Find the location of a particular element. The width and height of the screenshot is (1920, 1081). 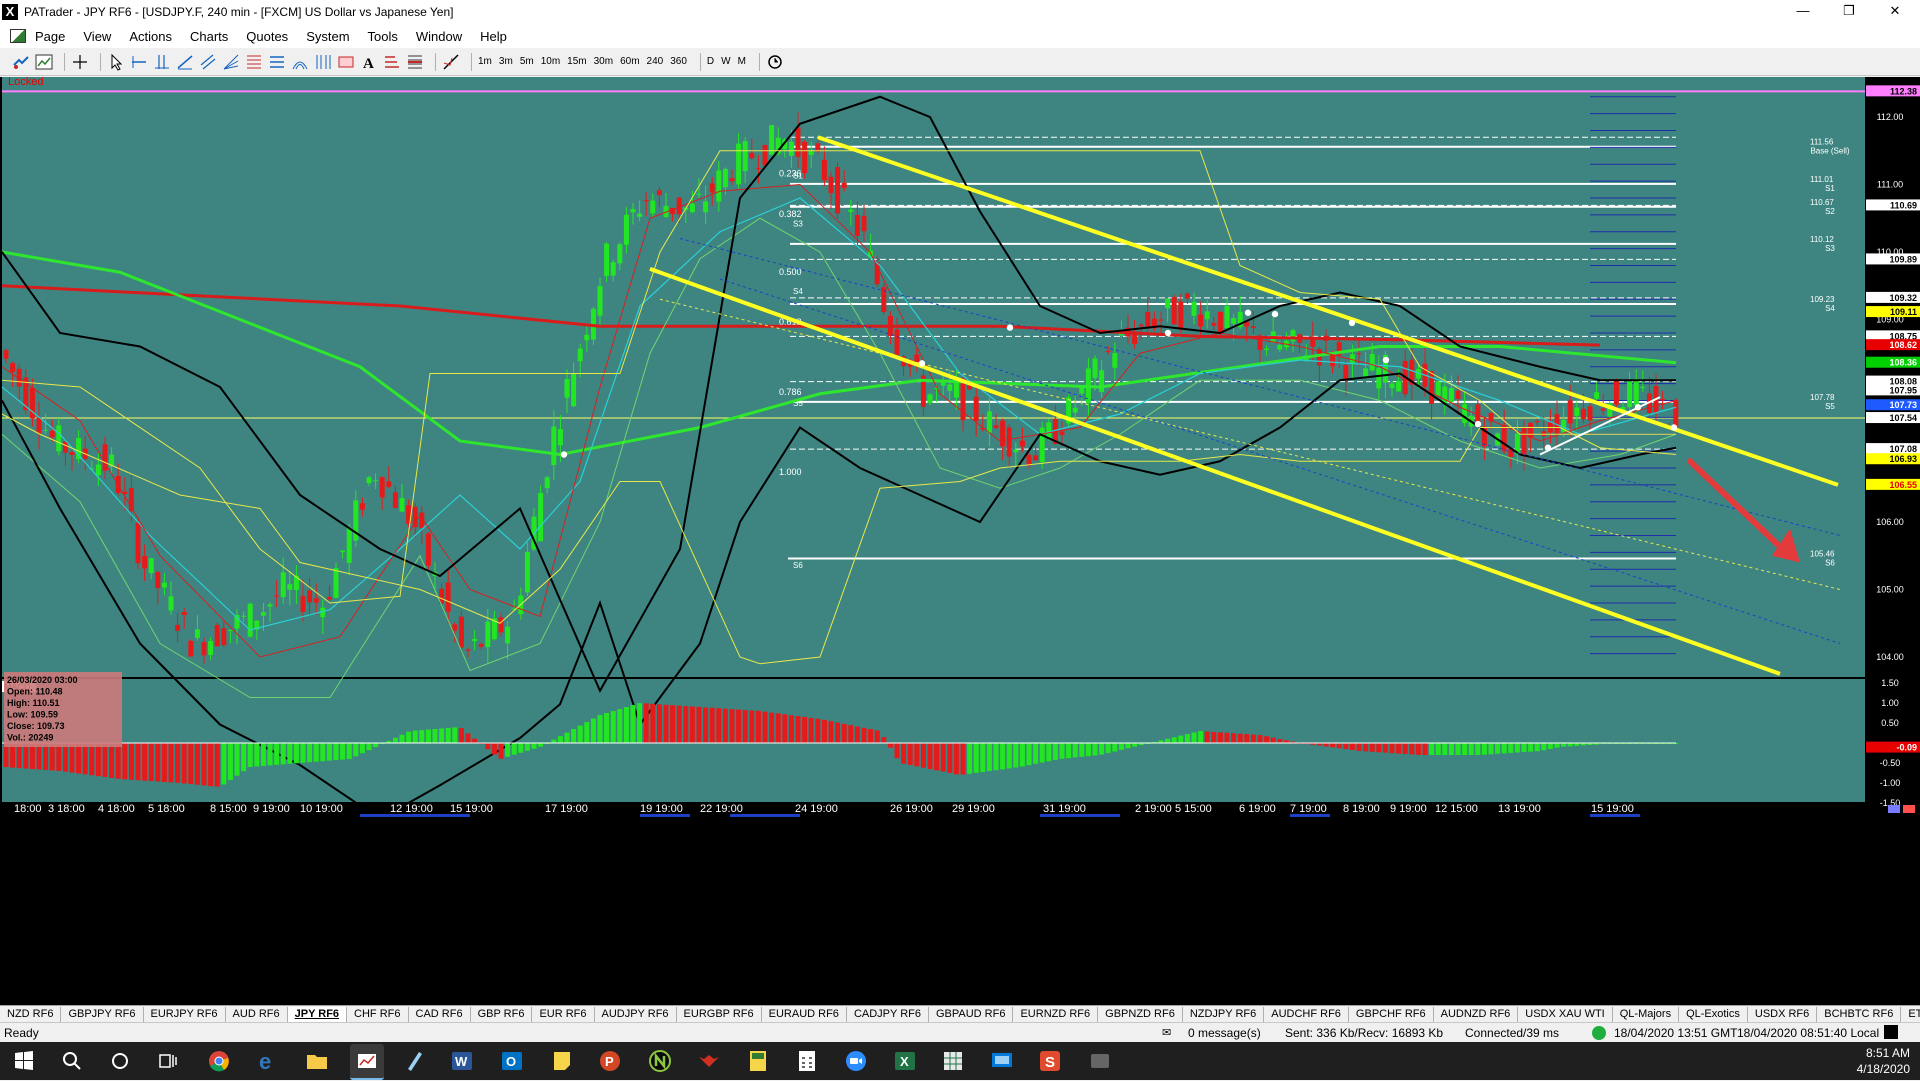

pointer-icon is located at coordinates (116, 62).